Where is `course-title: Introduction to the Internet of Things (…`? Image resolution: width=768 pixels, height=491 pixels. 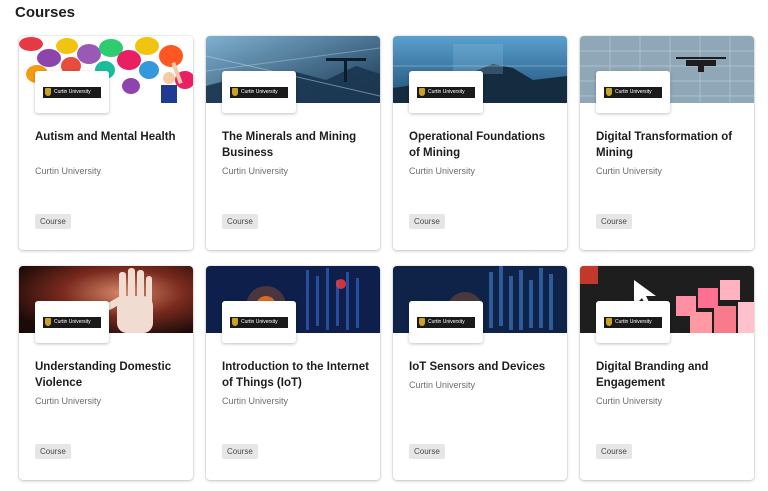
course-title: Introduction to the Internet of Things (… is located at coordinates (295, 375).